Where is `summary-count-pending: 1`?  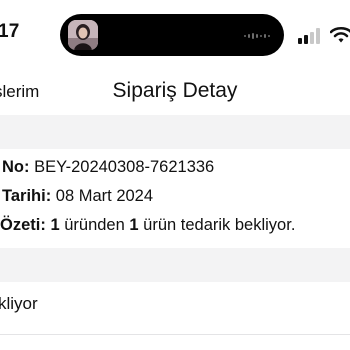 summary-count-pending: 1 is located at coordinates (134, 225).